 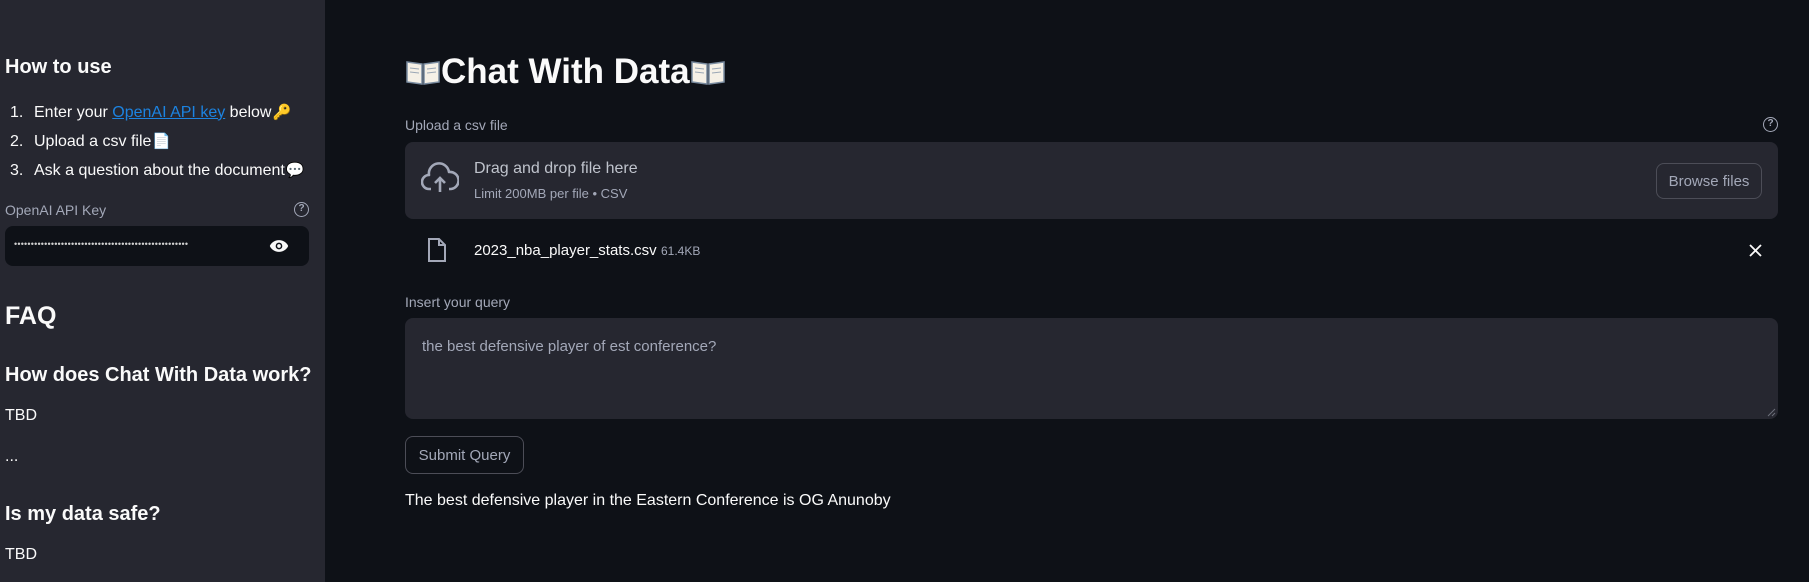 What do you see at coordinates (456, 125) in the screenshot?
I see `upload-label: Upload a csv file` at bounding box center [456, 125].